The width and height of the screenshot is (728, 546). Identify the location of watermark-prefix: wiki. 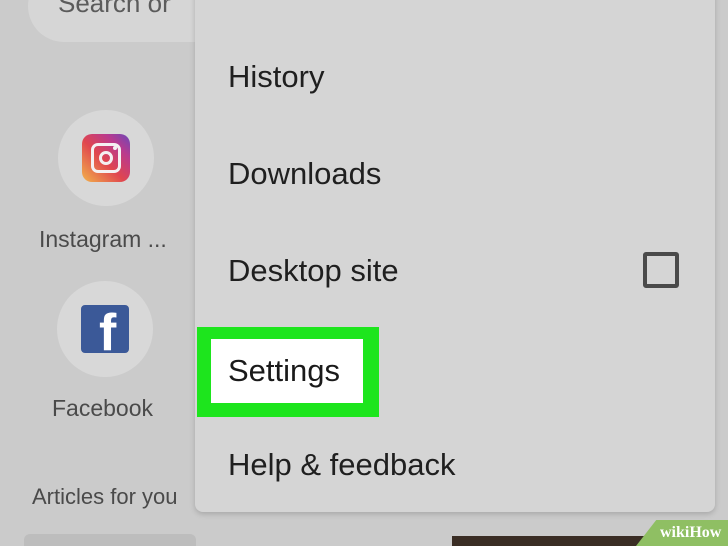
(675, 532).